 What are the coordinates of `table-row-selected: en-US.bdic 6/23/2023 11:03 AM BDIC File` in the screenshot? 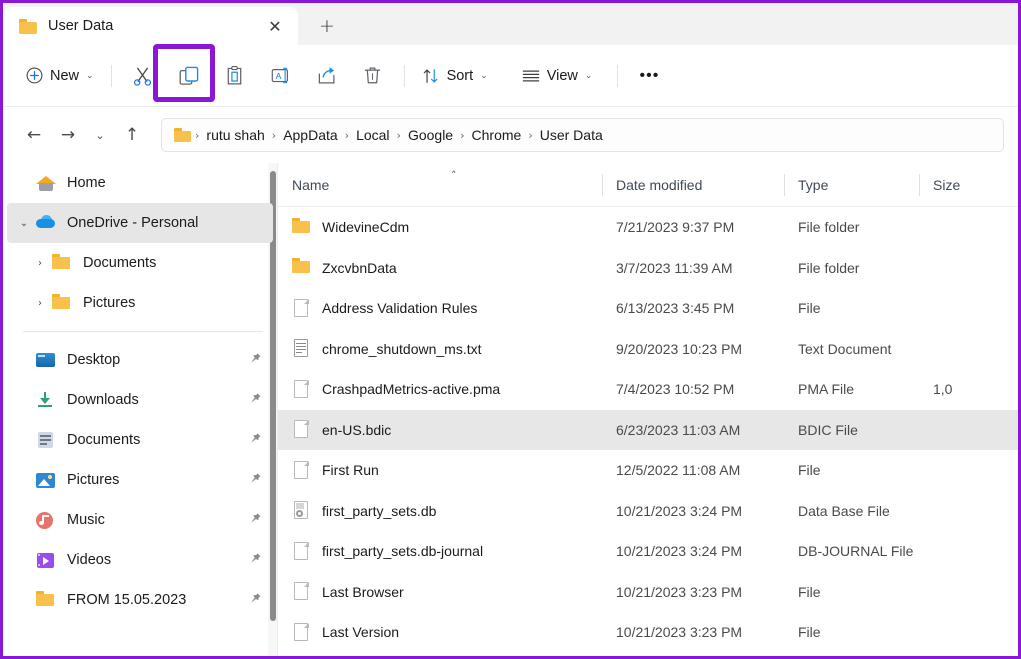 It's located at (648, 429).